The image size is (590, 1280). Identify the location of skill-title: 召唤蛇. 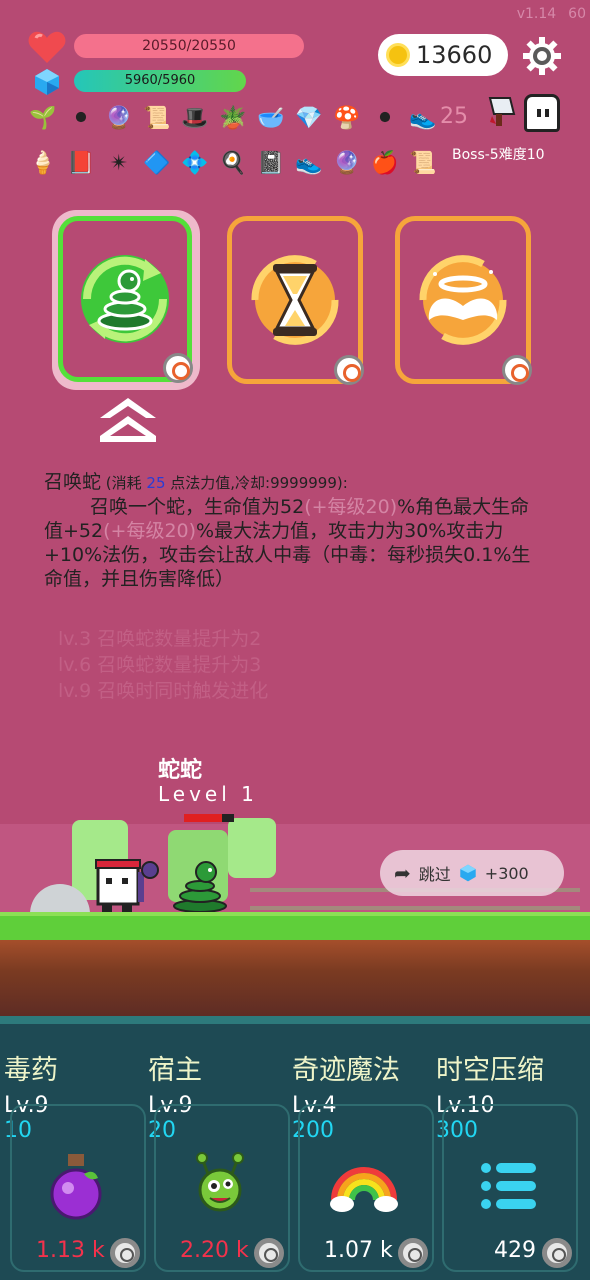
(73, 482).